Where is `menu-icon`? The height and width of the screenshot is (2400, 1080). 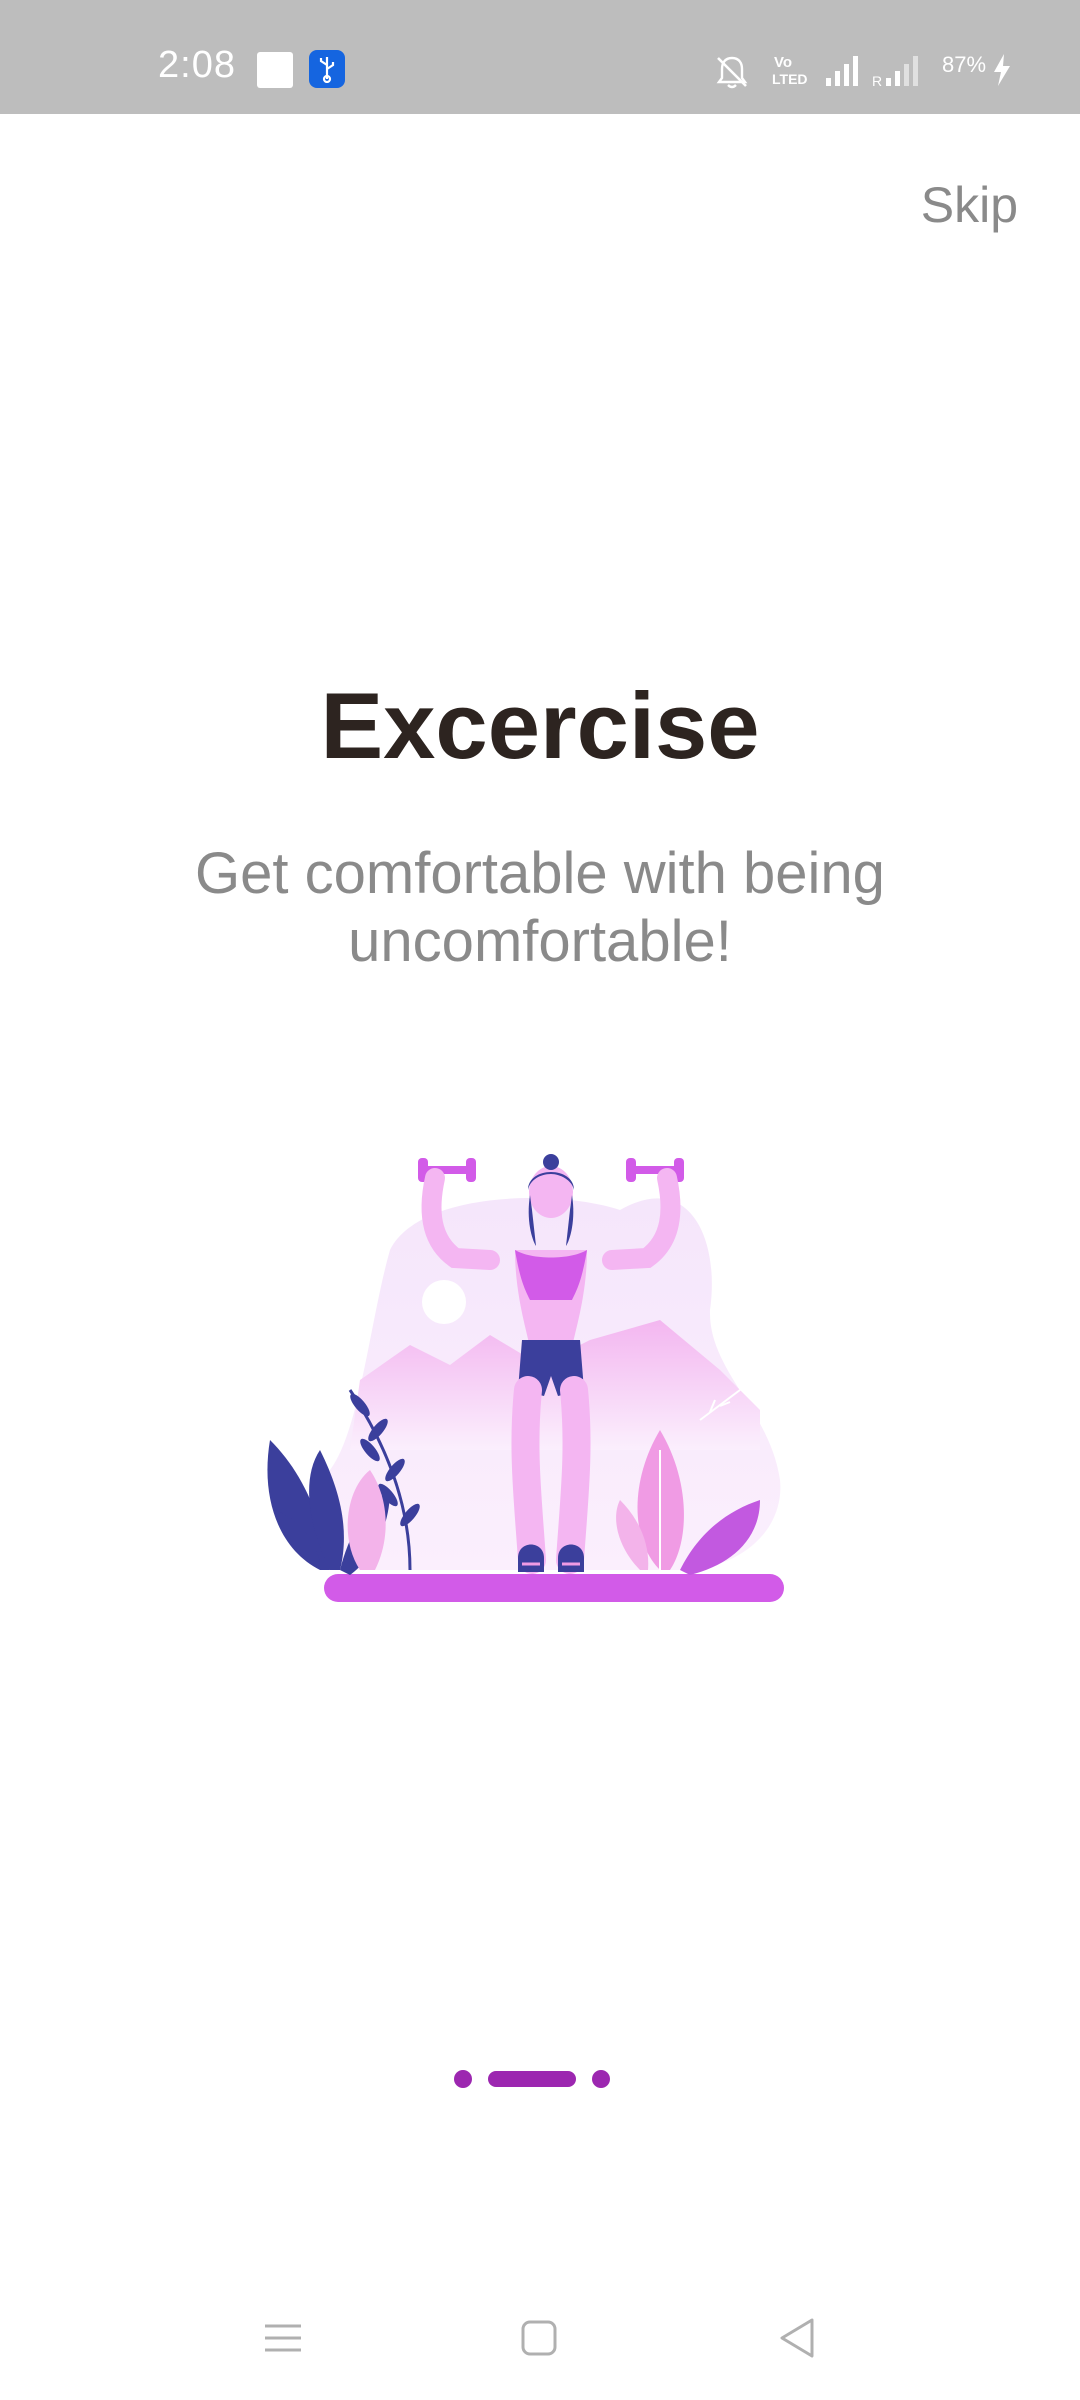 menu-icon is located at coordinates (283, 2338).